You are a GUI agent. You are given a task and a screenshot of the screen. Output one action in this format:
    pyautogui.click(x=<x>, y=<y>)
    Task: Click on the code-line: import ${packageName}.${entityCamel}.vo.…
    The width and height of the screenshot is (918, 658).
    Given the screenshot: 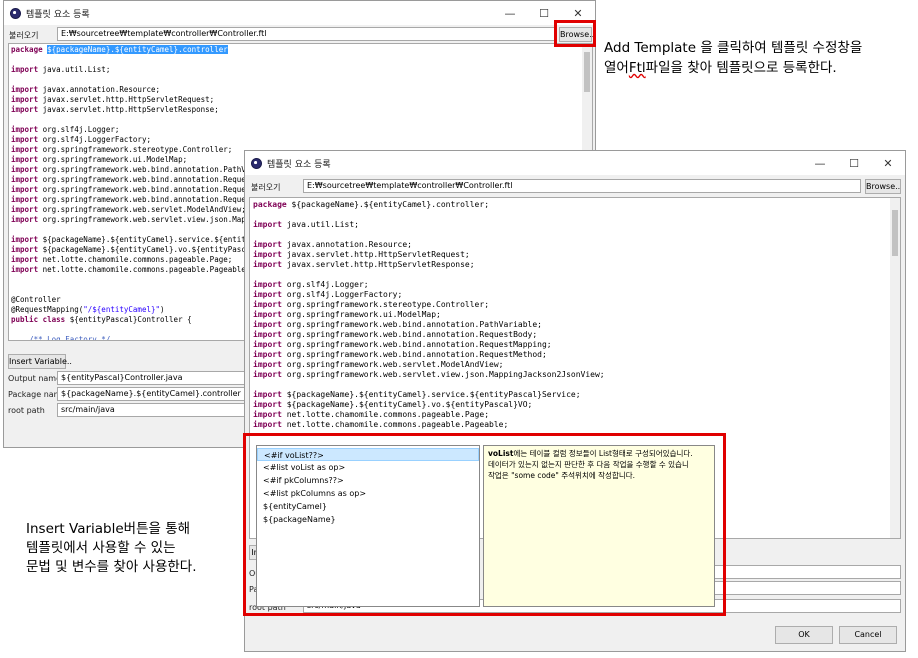 What is the action you would take?
    pyautogui.click(x=393, y=404)
    